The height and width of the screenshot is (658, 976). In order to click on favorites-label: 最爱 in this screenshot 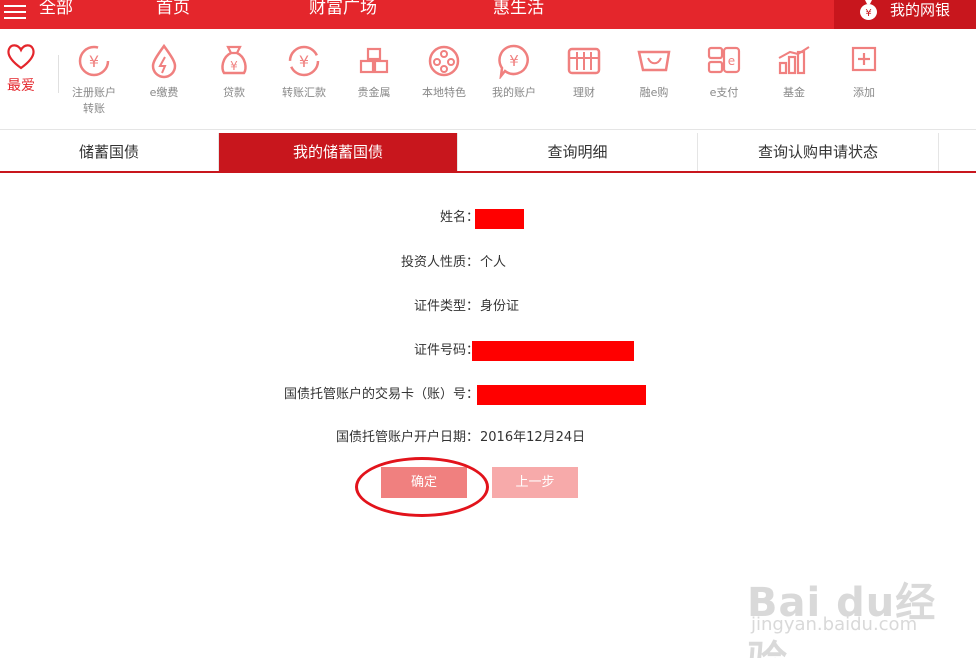, I will do `click(21, 86)`.